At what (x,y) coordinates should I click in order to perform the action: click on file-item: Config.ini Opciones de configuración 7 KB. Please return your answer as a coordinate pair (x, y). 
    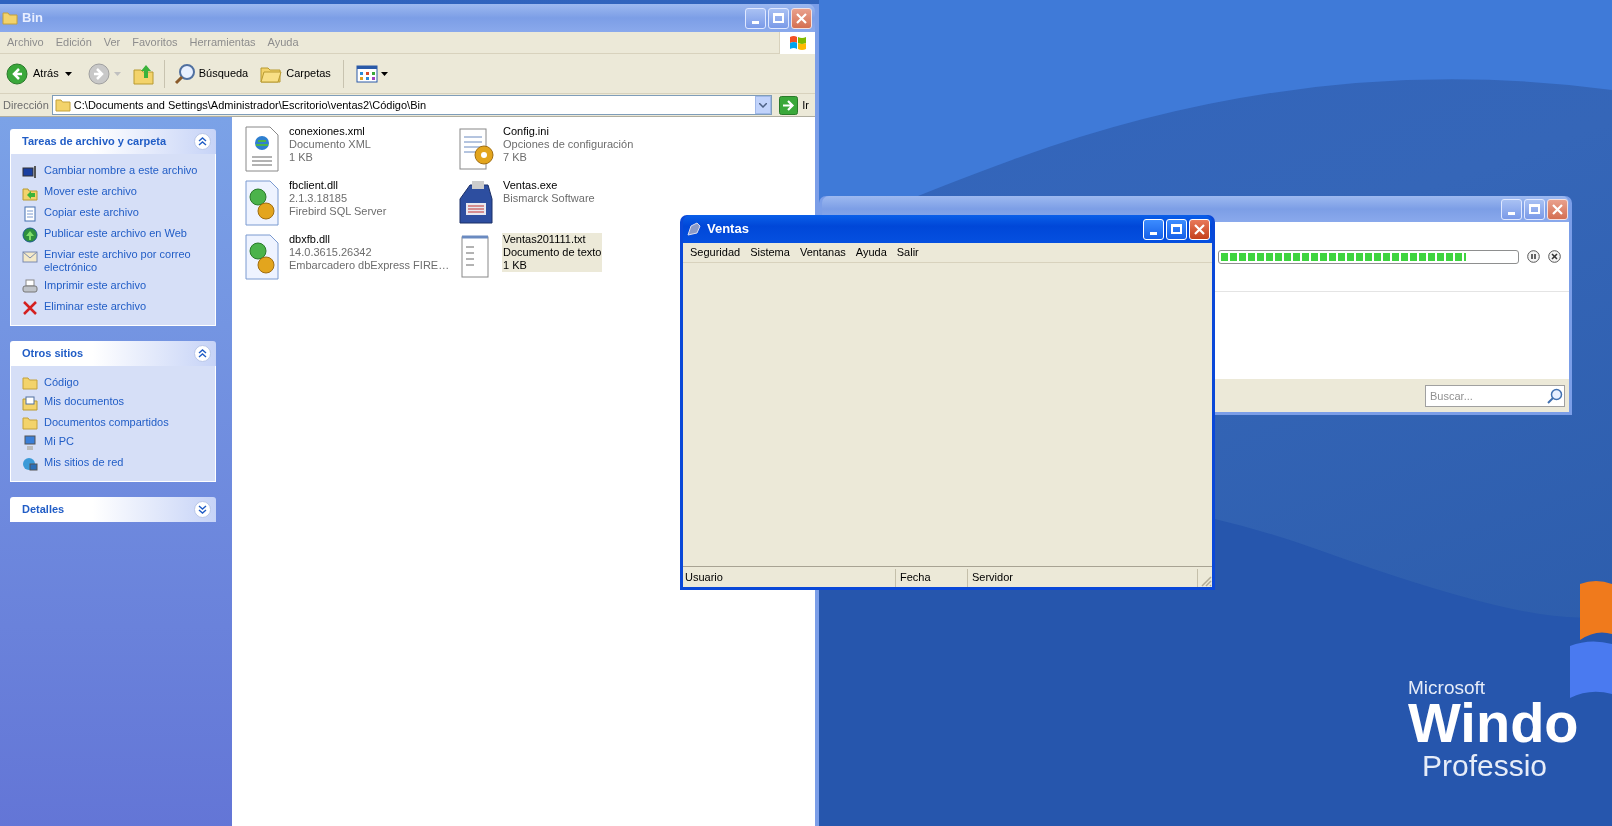
    Looking at the image, I should click on (556, 152).